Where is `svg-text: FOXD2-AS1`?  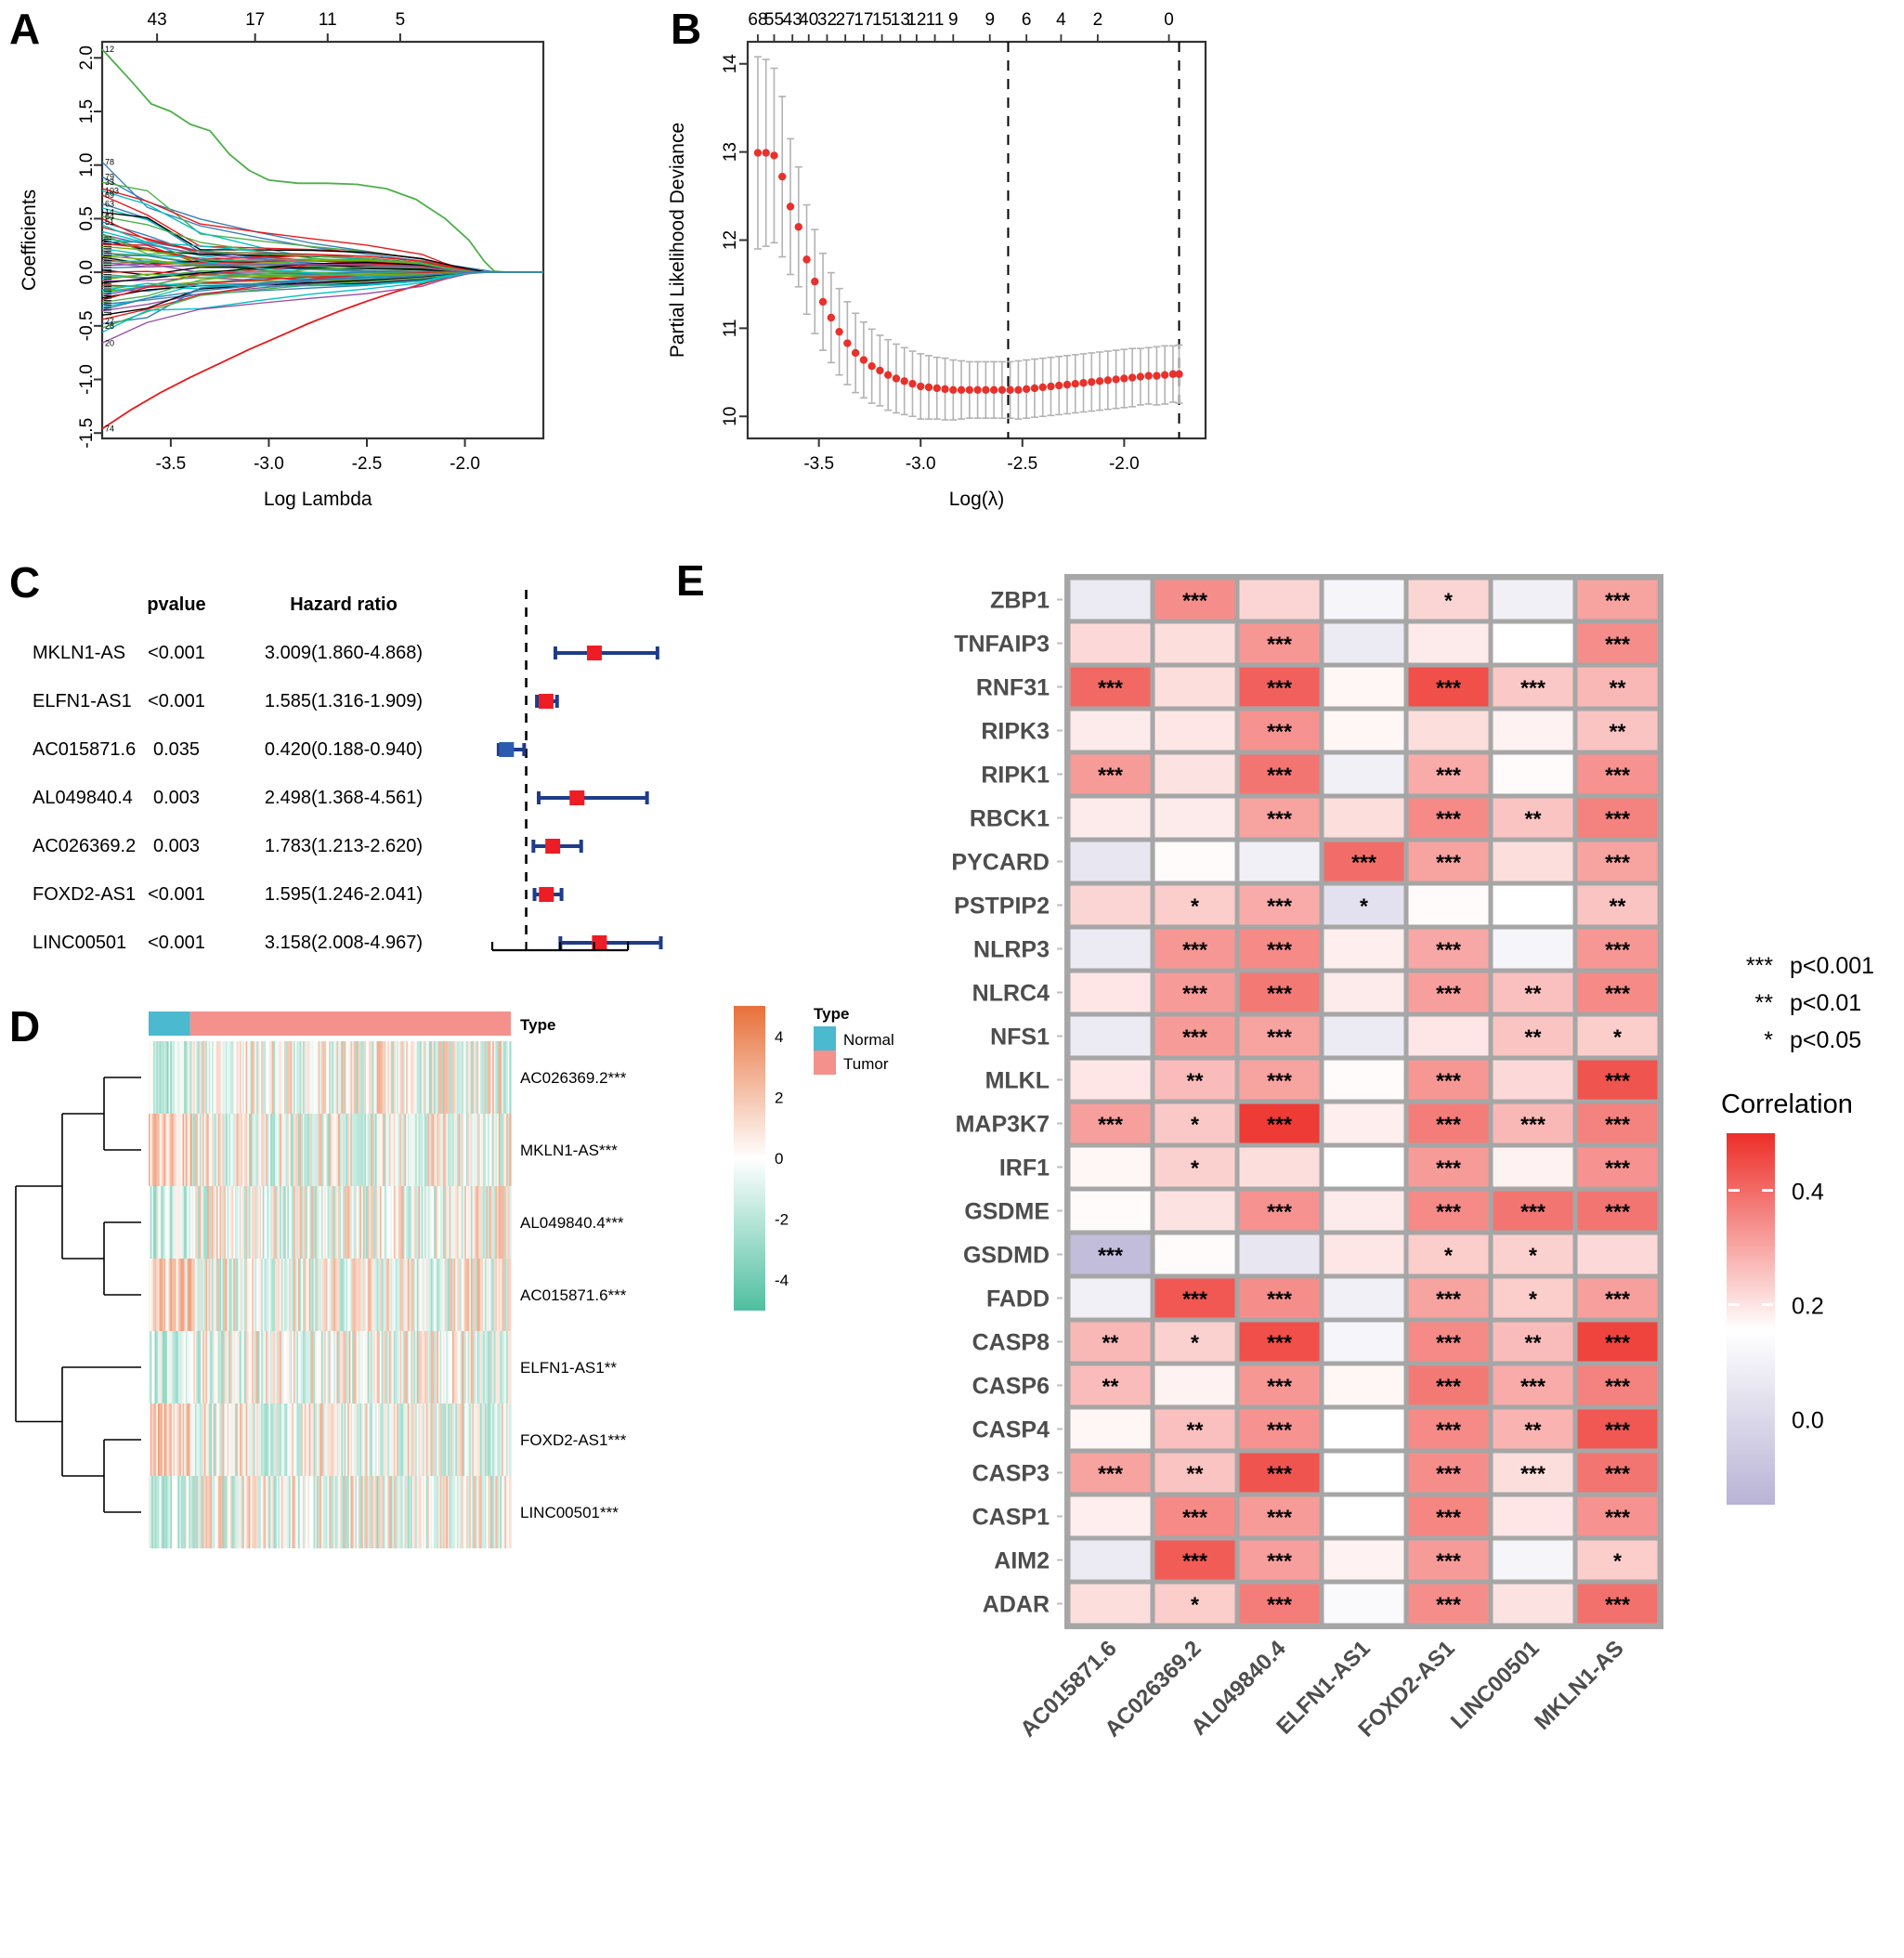 svg-text: FOXD2-AS1 is located at coordinates (84, 894).